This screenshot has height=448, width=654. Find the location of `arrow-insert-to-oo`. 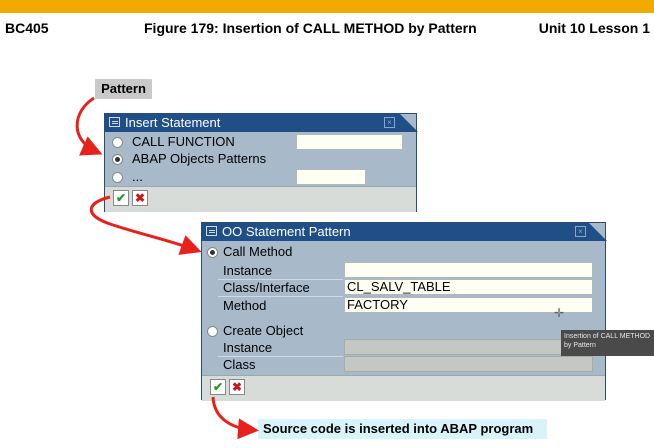

arrow-insert-to-oo is located at coordinates (145, 225).